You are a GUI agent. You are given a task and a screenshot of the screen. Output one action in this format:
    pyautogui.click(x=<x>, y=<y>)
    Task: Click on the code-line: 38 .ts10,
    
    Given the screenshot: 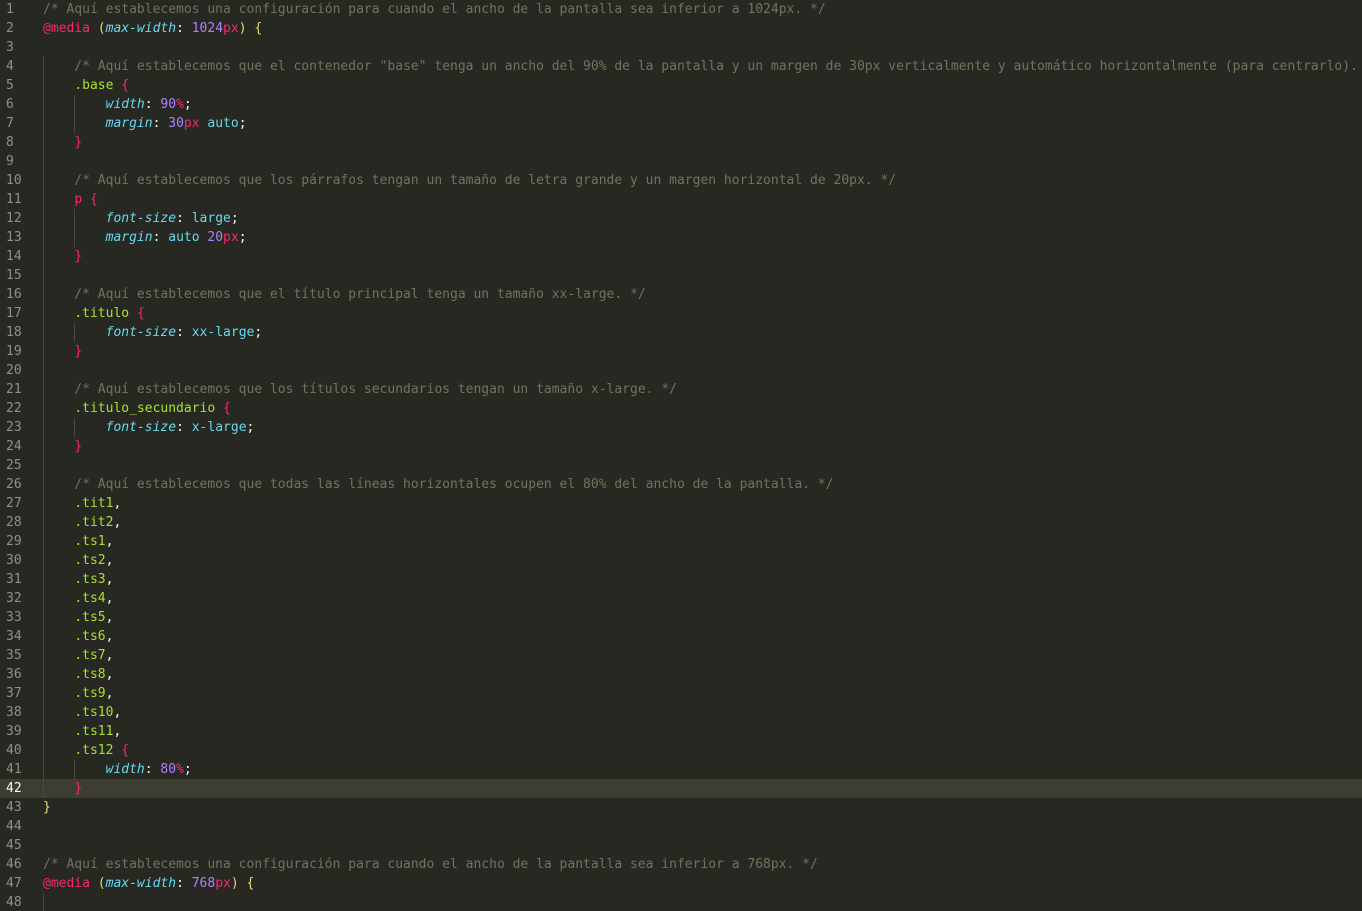 What is the action you would take?
    pyautogui.click(x=681, y=712)
    